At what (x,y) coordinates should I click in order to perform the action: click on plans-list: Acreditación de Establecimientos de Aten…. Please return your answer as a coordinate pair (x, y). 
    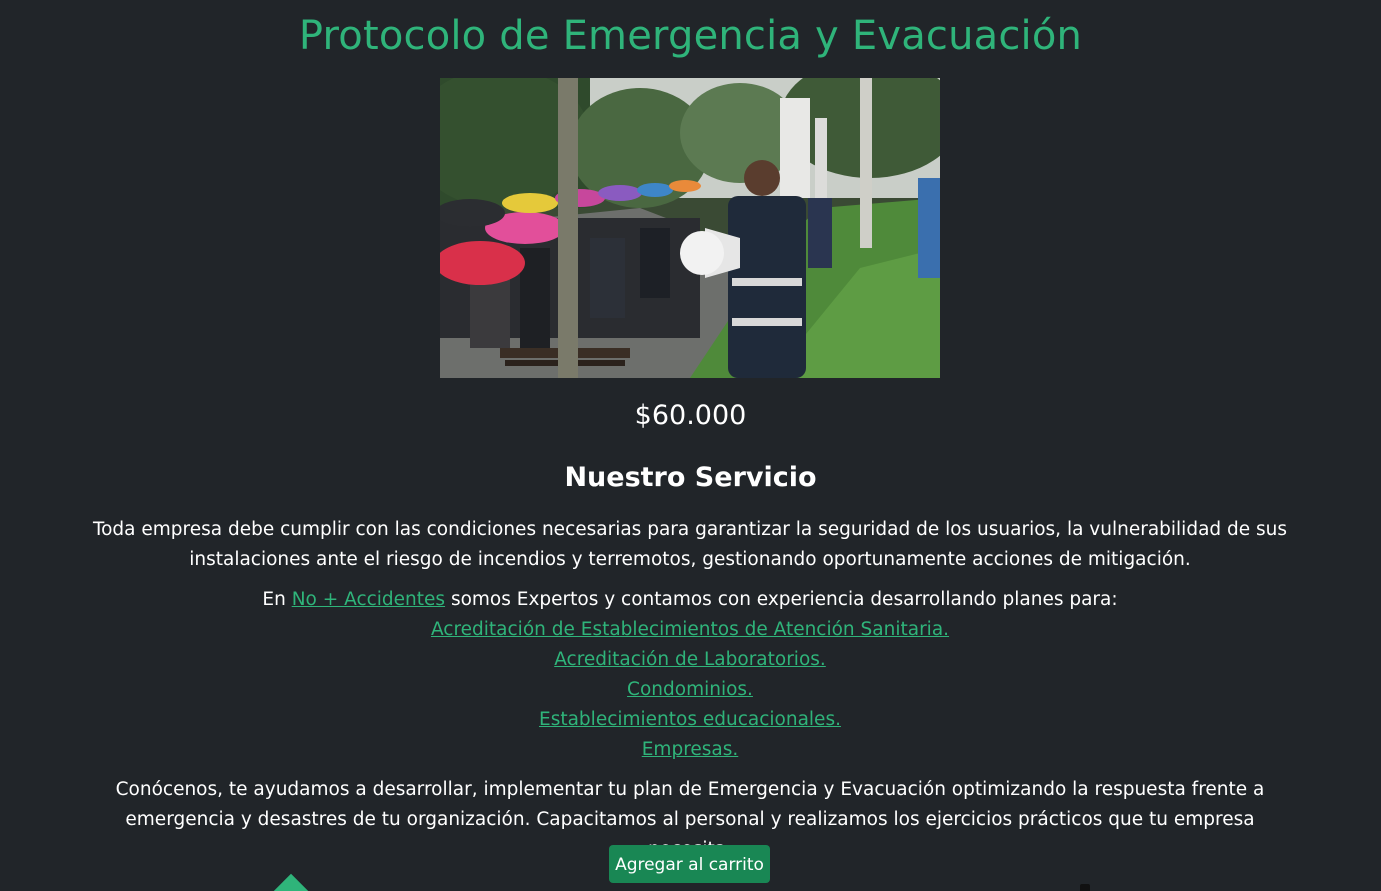
    Looking at the image, I should click on (690, 630).